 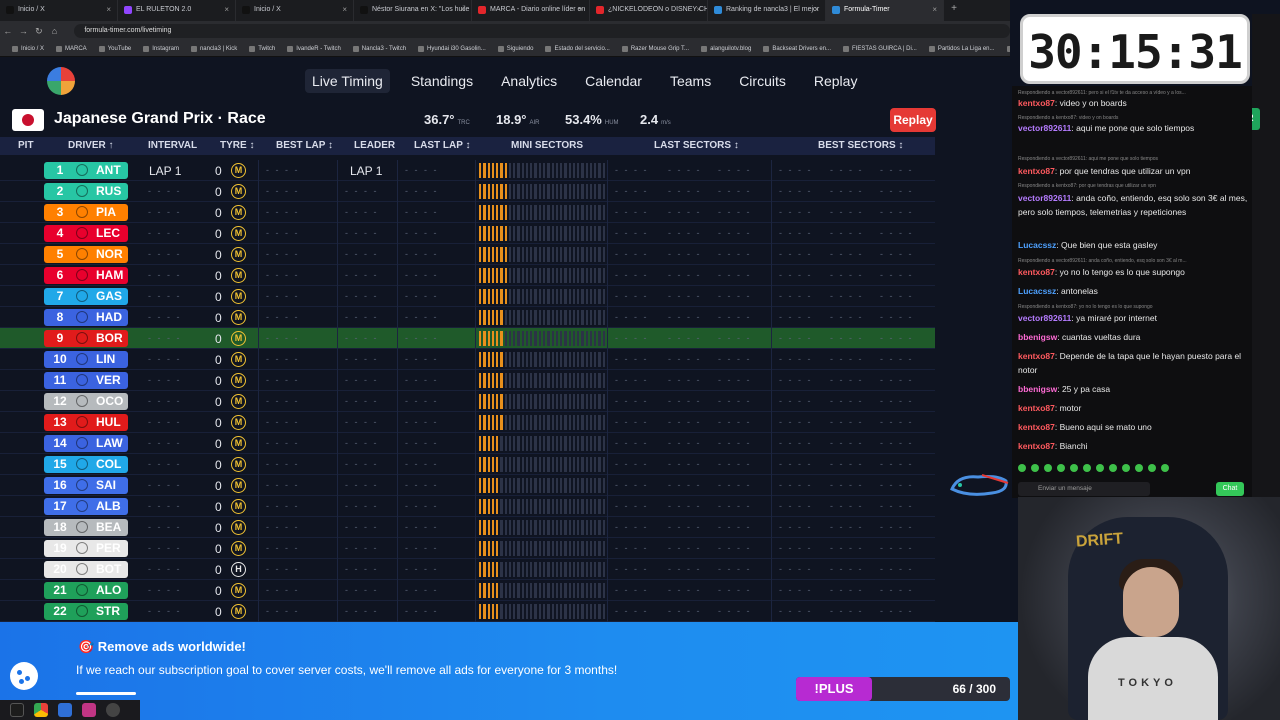 I want to click on driver-badge: 18 BEA, so click(x=86, y=527).